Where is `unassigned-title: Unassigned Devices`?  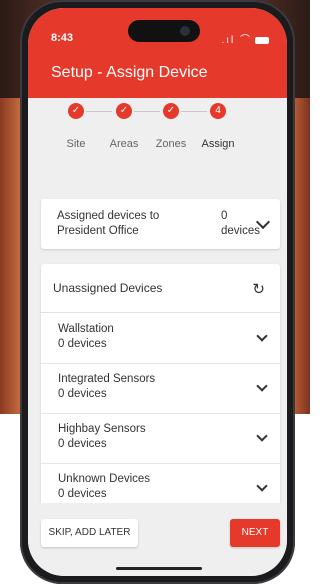
unassigned-title: Unassigned Devices is located at coordinates (108, 288).